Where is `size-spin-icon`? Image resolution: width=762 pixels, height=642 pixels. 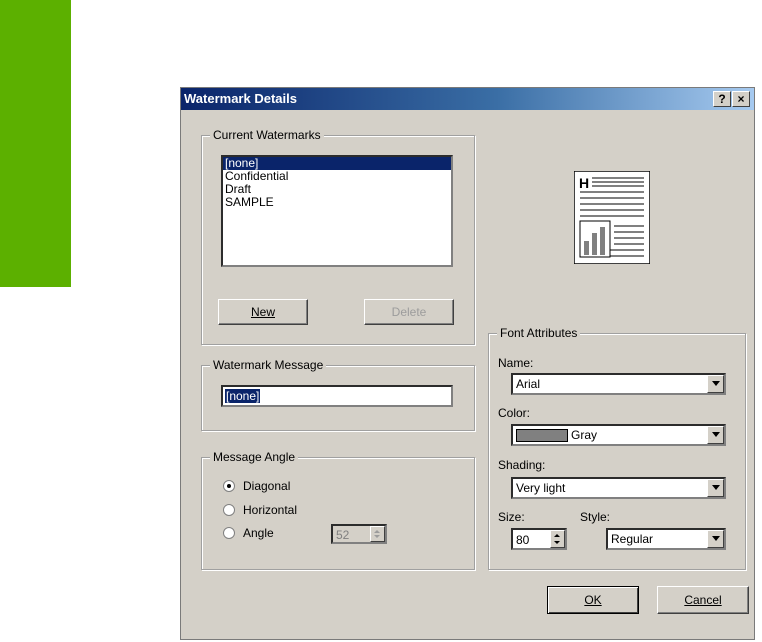
size-spin-icon is located at coordinates (557, 539).